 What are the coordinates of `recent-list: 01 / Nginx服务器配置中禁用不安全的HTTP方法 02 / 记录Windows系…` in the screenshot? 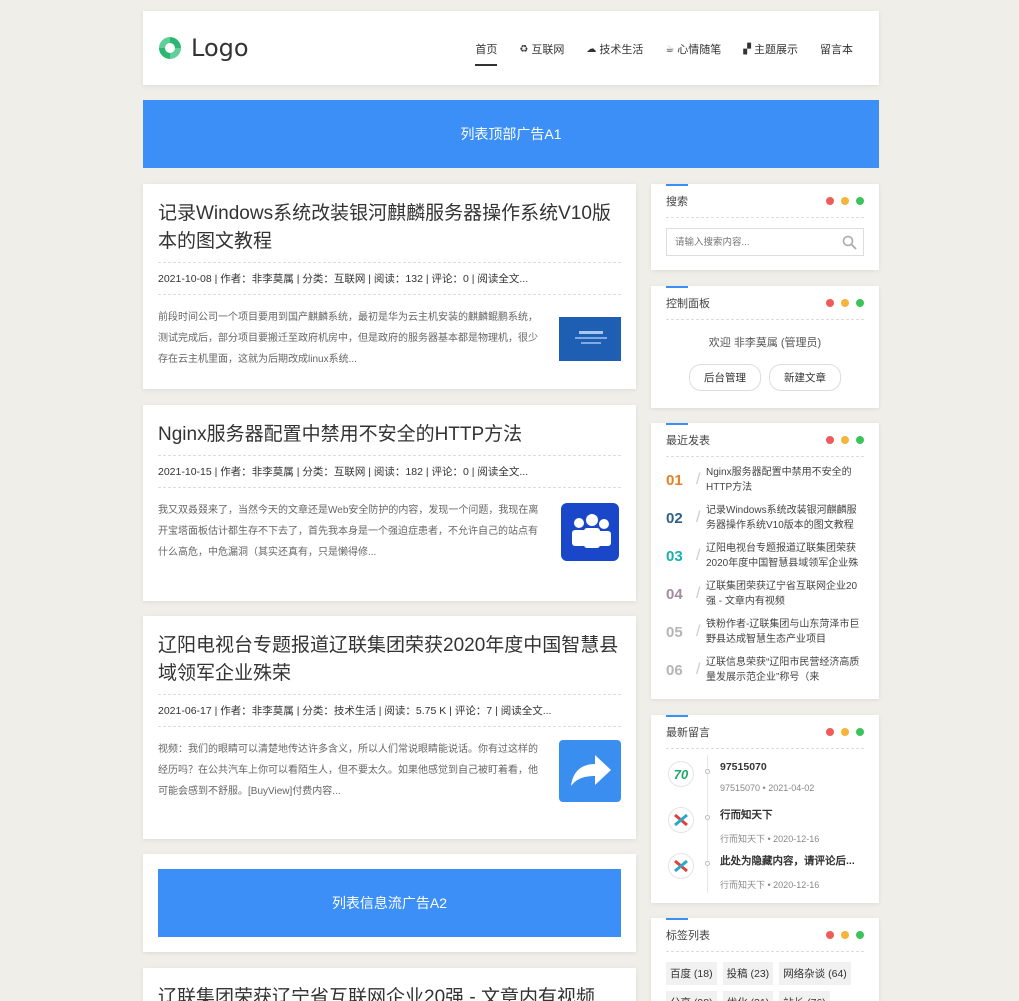 It's located at (765, 573).